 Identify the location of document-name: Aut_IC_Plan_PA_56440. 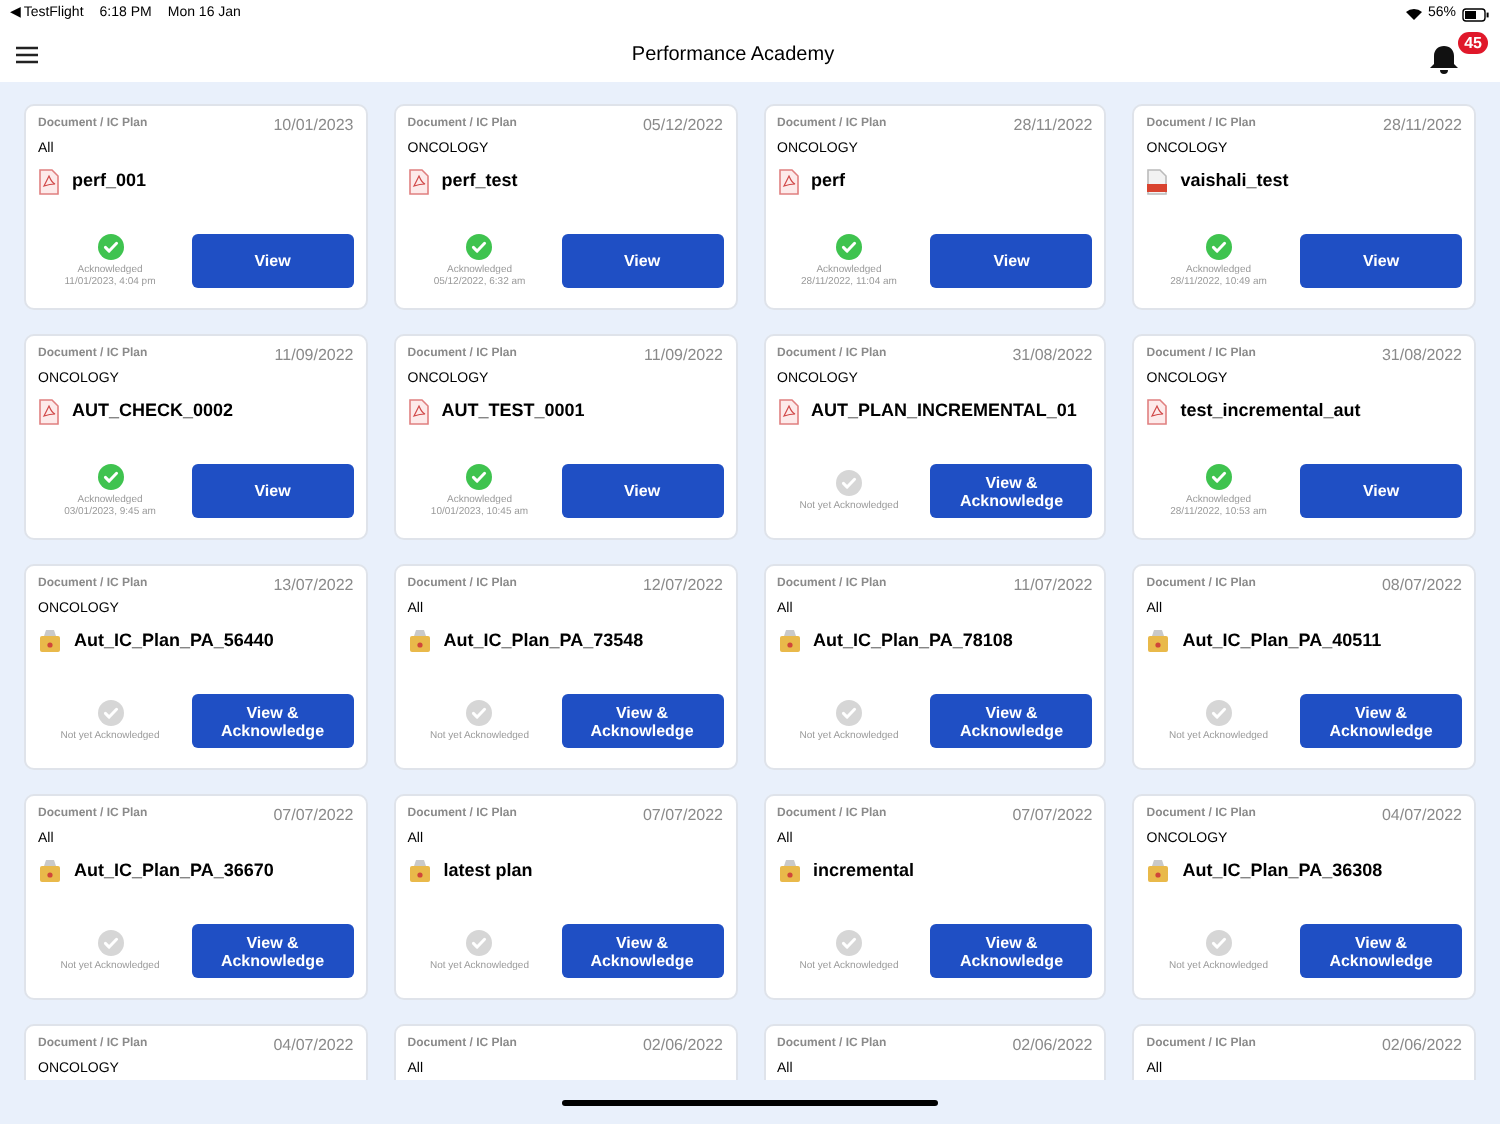
(174, 641).